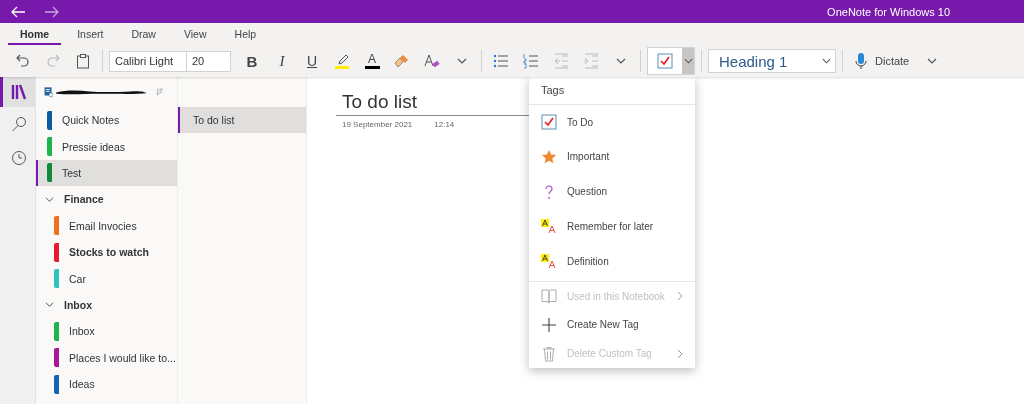  I want to click on menu-title: Tags, so click(612, 91).